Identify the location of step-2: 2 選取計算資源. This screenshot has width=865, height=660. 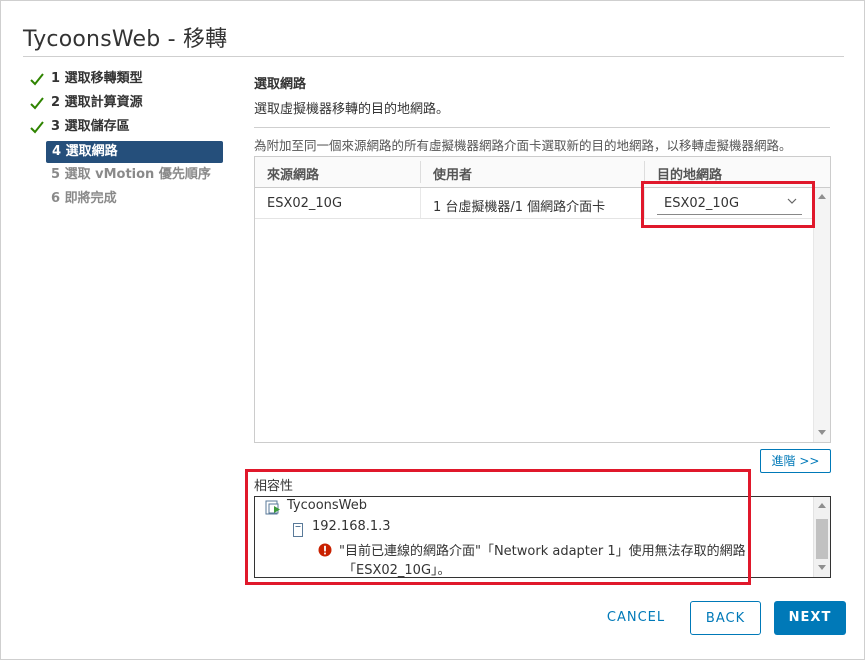
(134, 105).